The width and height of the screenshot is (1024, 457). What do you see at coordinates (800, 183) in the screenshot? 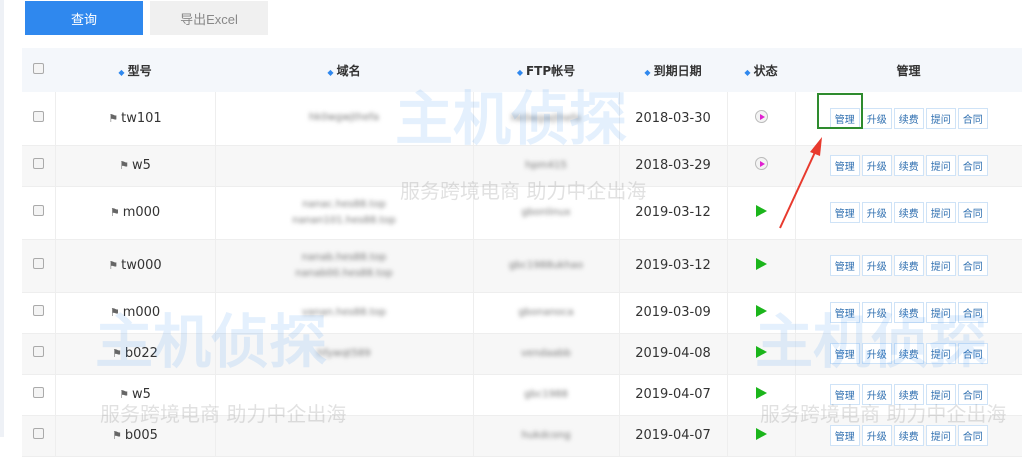
I see `annotation-arrow` at bounding box center [800, 183].